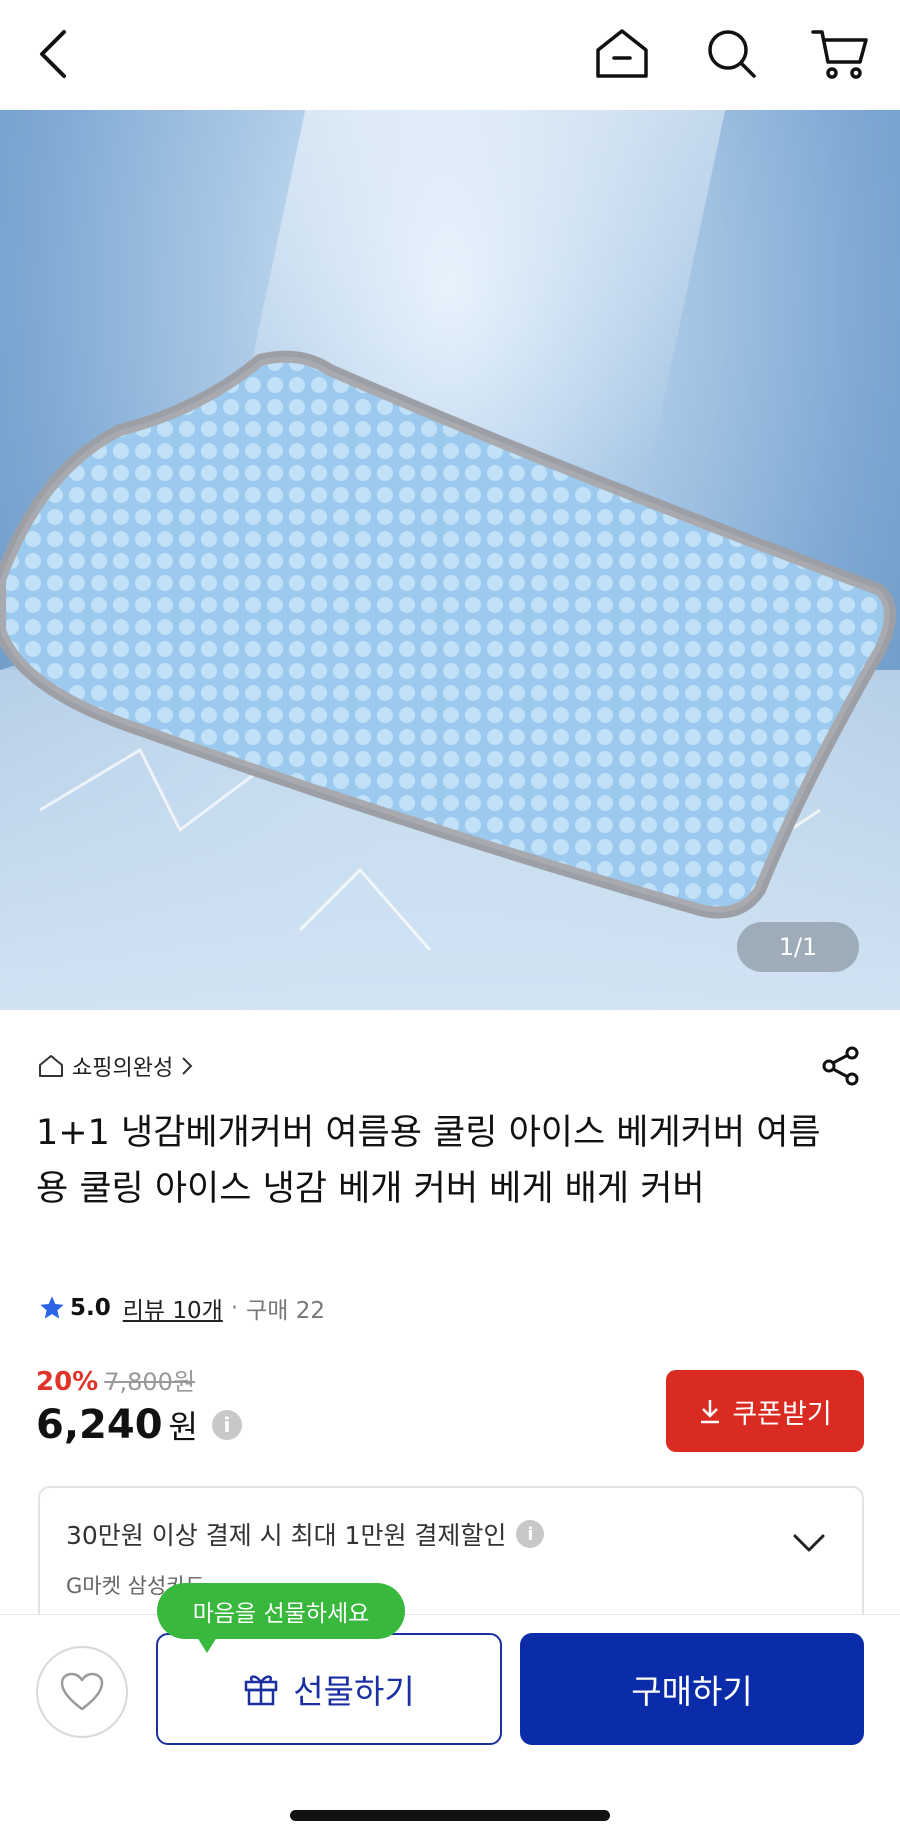 Image resolution: width=900 pixels, height=1839 pixels. Describe the element at coordinates (67, 1382) in the screenshot. I see `discount-percent: 20%` at that location.